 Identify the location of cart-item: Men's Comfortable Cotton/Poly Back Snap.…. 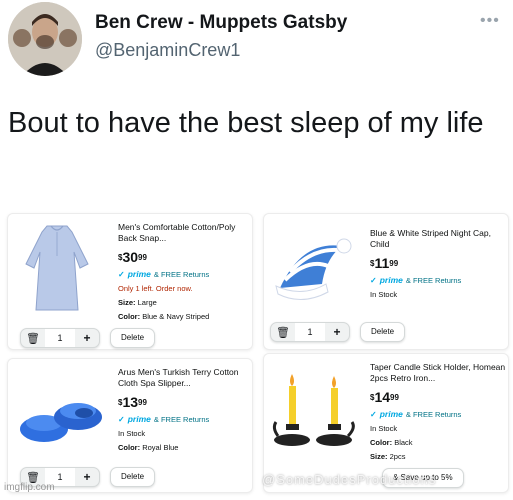
(130, 281).